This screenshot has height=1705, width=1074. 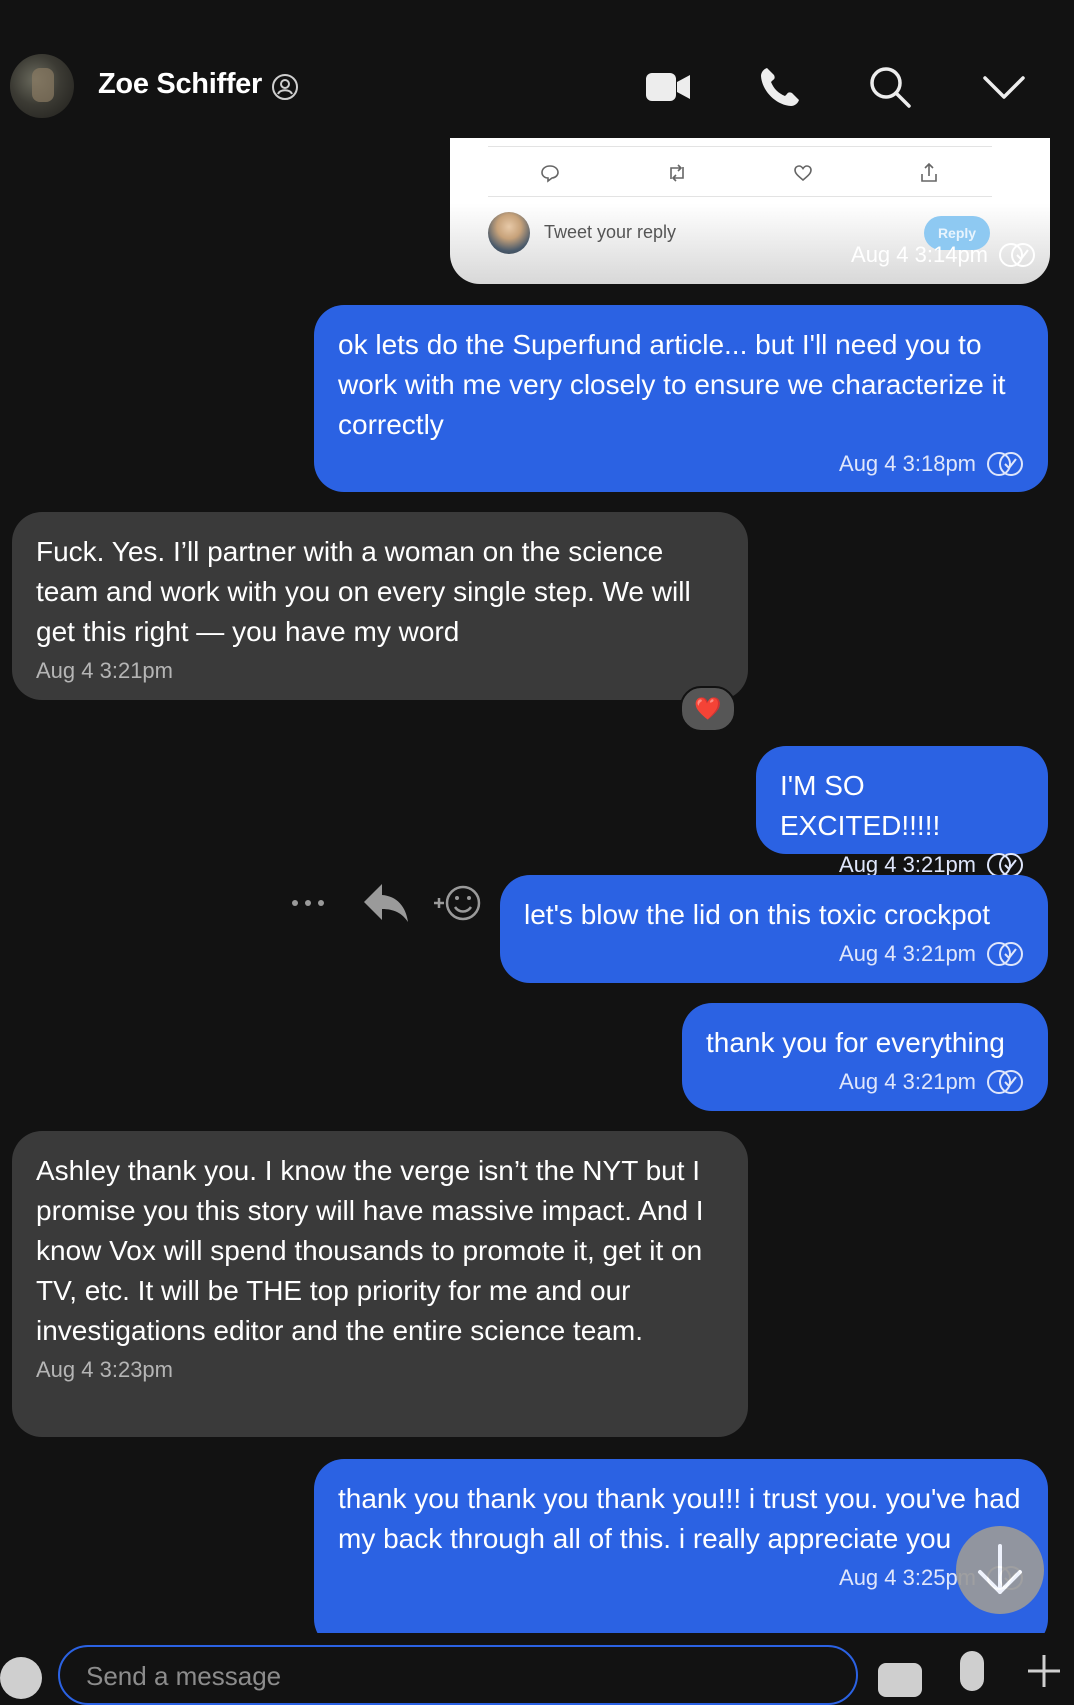 What do you see at coordinates (907, 463) in the screenshot?
I see `message-timestamp: Aug 4 3:18pm` at bounding box center [907, 463].